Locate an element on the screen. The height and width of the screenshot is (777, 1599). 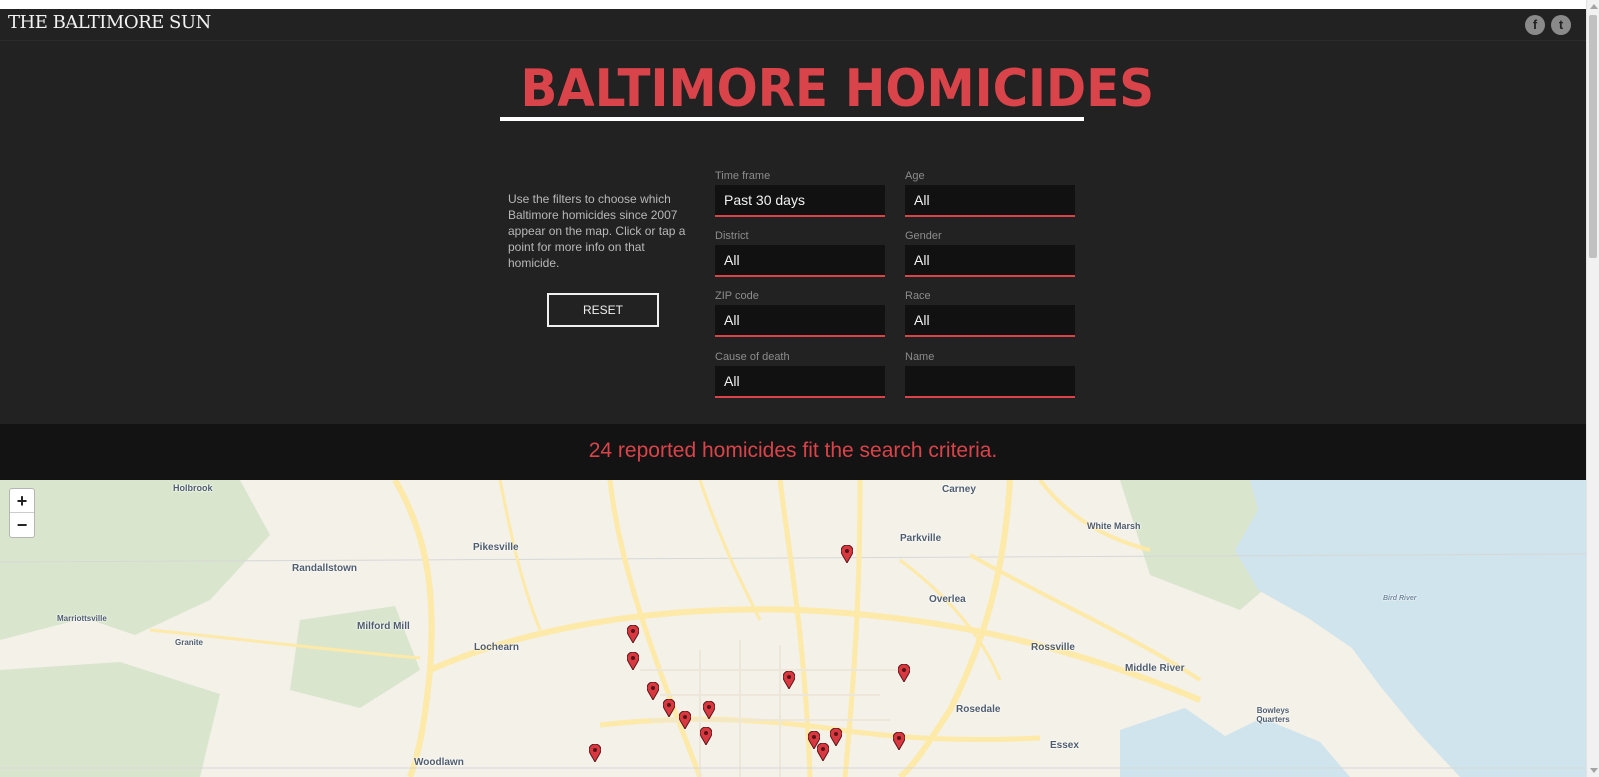
map-label-holbrook: Holbrook is located at coordinates (193, 488).